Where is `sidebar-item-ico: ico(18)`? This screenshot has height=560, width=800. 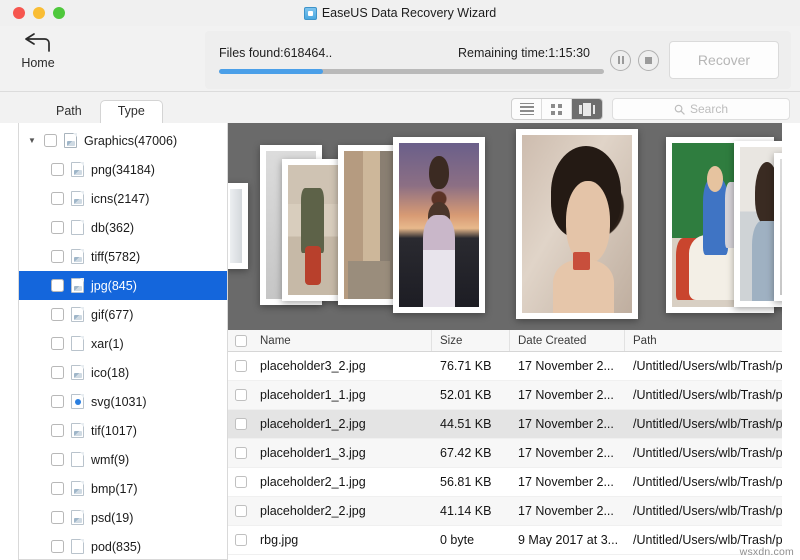
sidebar-item-ico: ico(18) is located at coordinates (123, 372).